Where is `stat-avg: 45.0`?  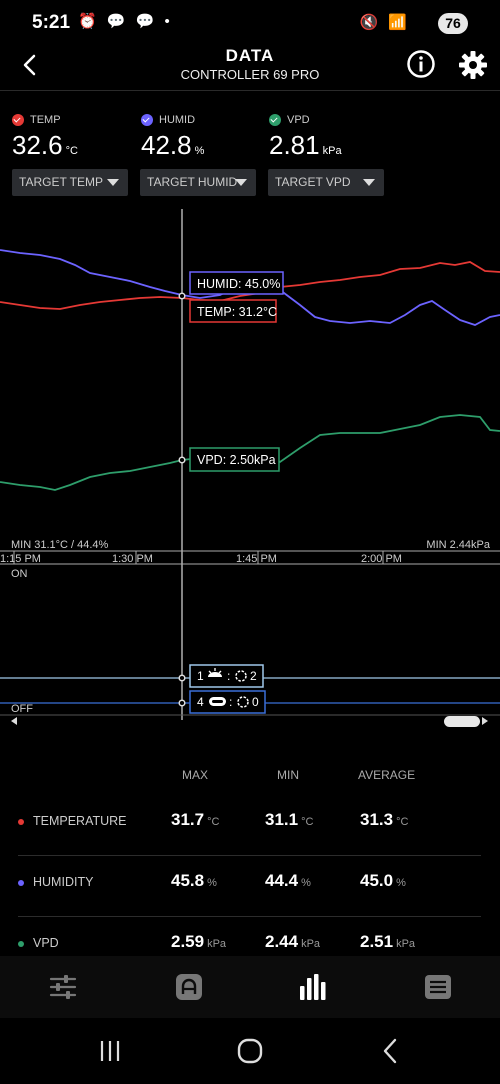
stat-avg: 45.0 is located at coordinates (377, 880).